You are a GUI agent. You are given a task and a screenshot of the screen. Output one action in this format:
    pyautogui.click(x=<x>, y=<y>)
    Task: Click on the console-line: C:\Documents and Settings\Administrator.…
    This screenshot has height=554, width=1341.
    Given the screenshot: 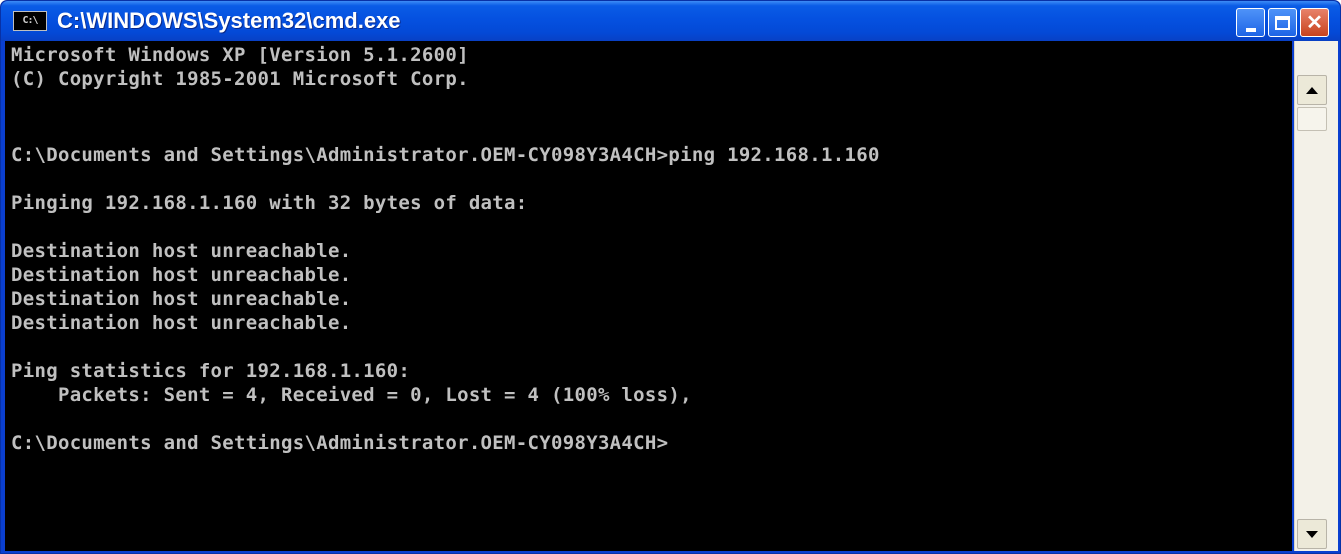 What is the action you would take?
    pyautogui.click(x=445, y=155)
    